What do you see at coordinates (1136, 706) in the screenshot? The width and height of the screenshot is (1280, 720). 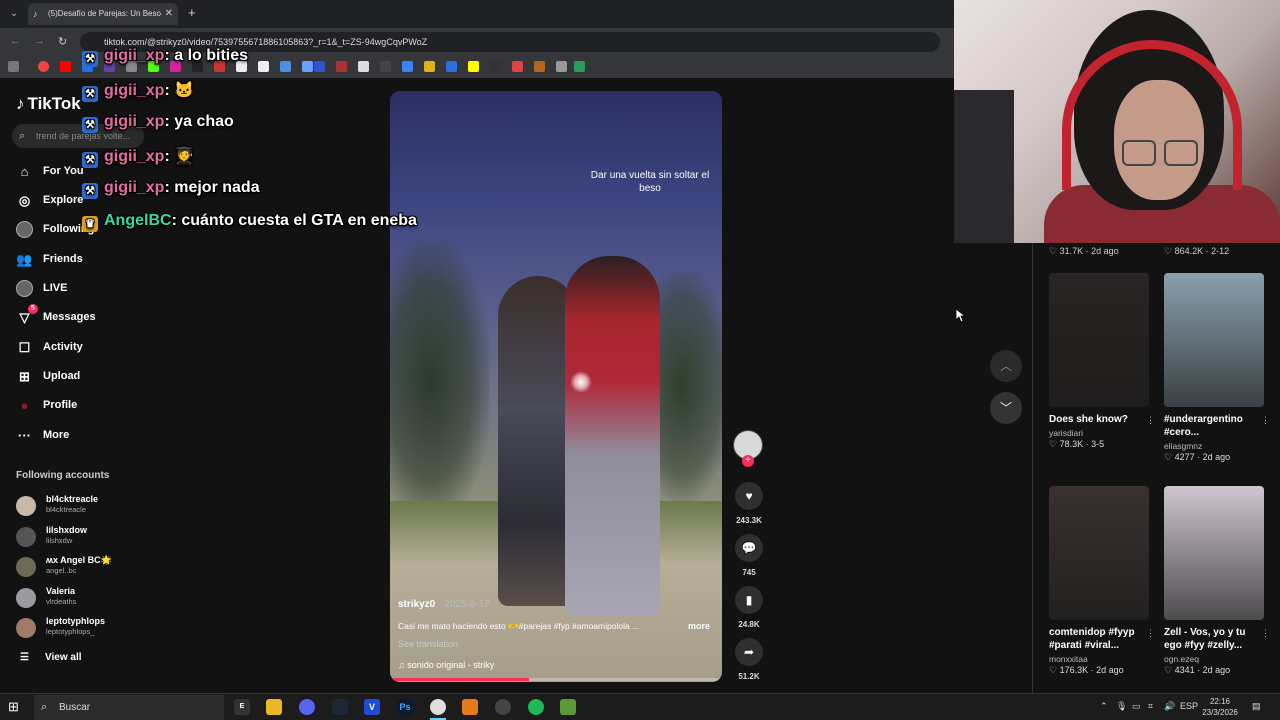 I see `tray-icon: ▭` at bounding box center [1136, 706].